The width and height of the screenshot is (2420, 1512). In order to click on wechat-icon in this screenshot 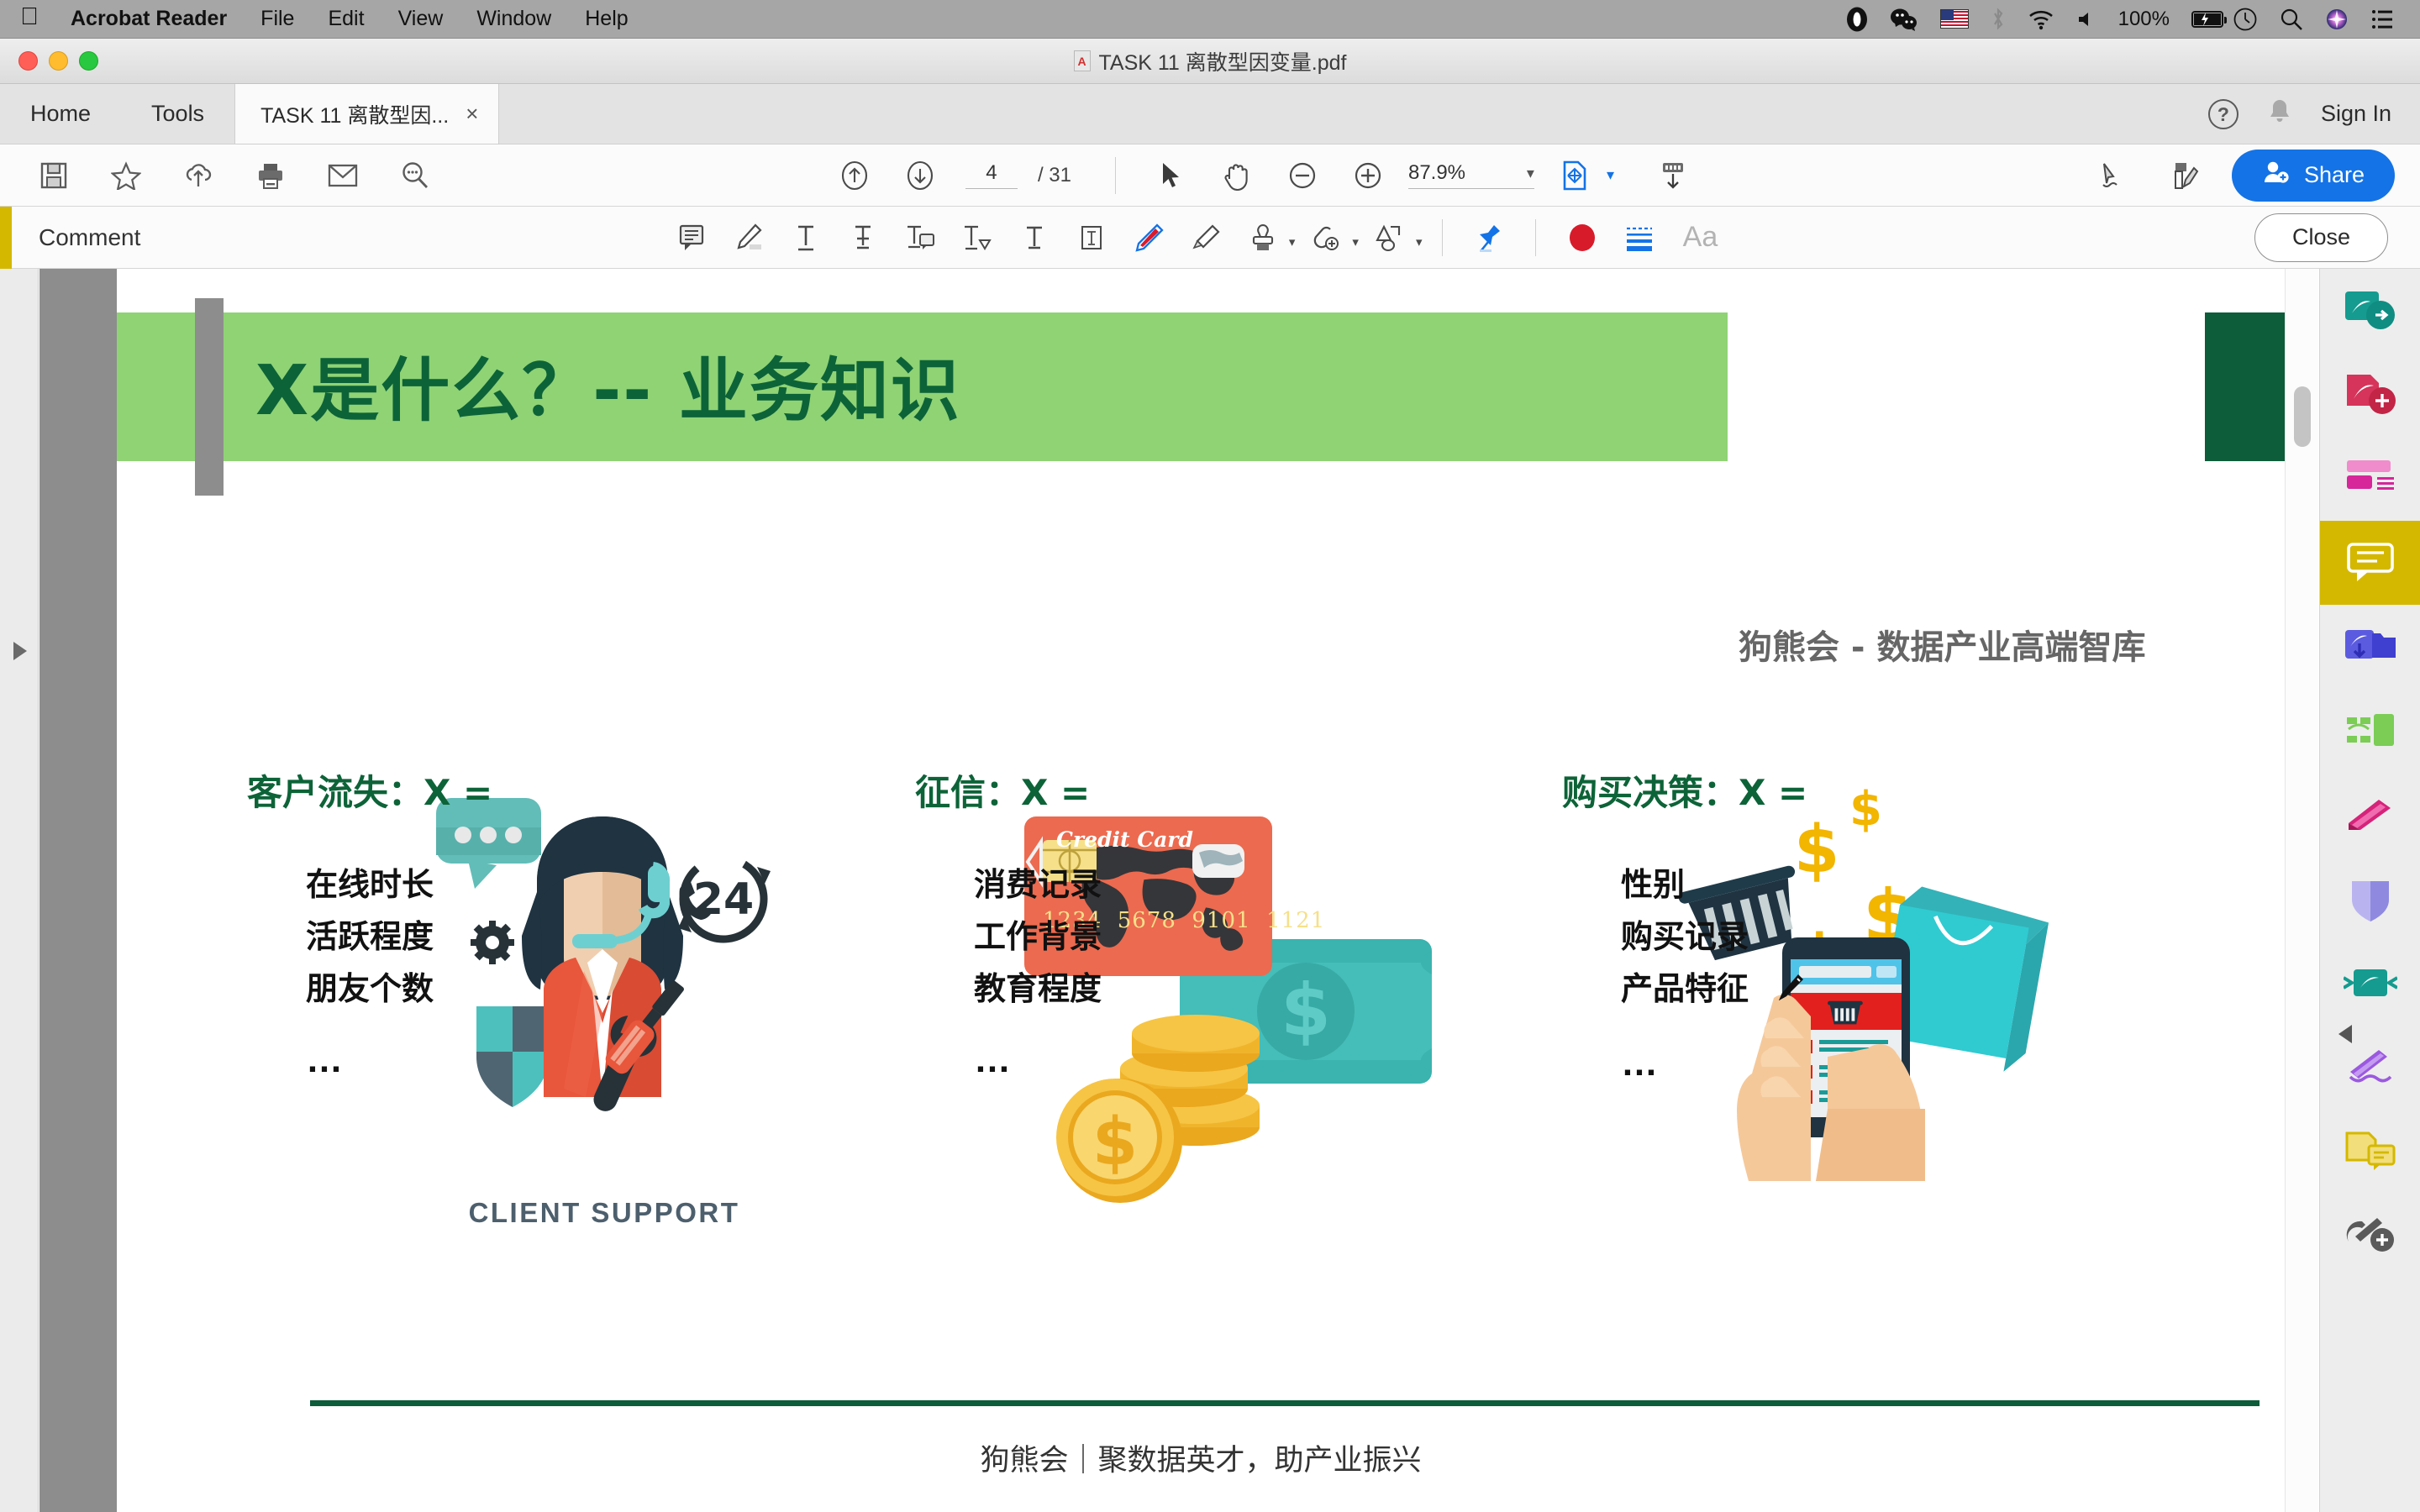, I will do `click(1904, 19)`.